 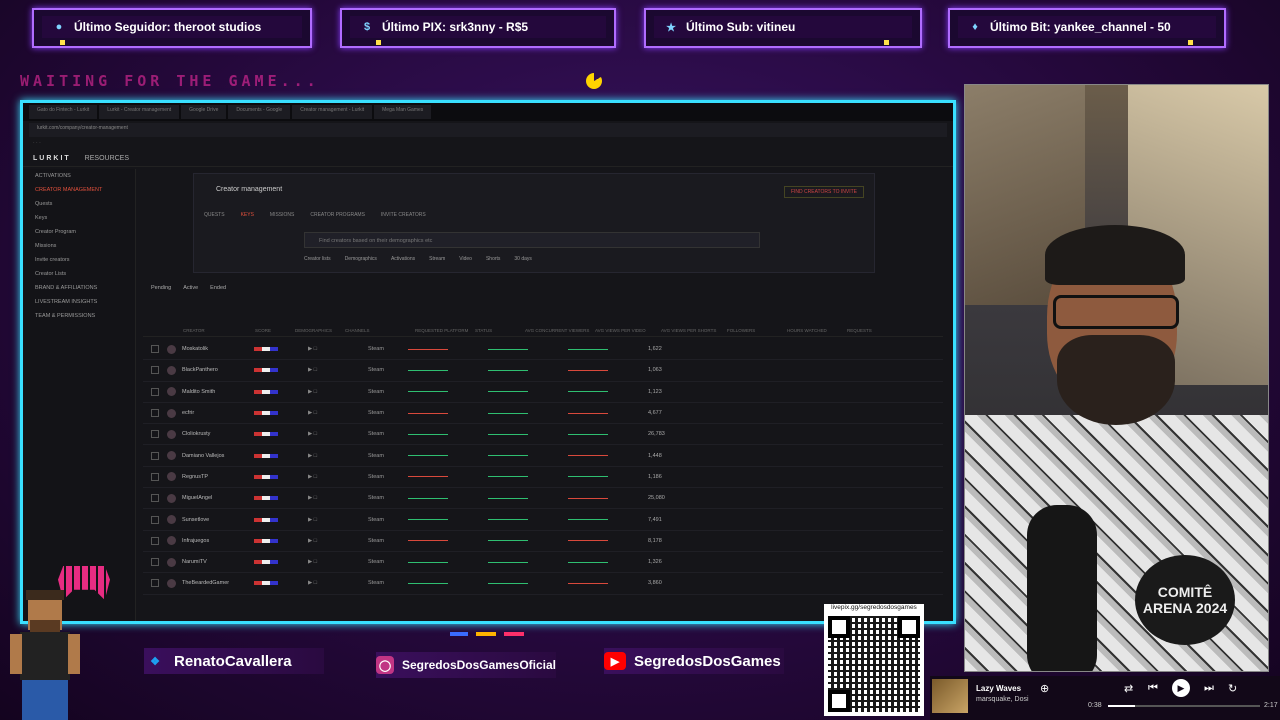 What do you see at coordinates (867, 330) in the screenshot?
I see `col-requests: REQUESTS` at bounding box center [867, 330].